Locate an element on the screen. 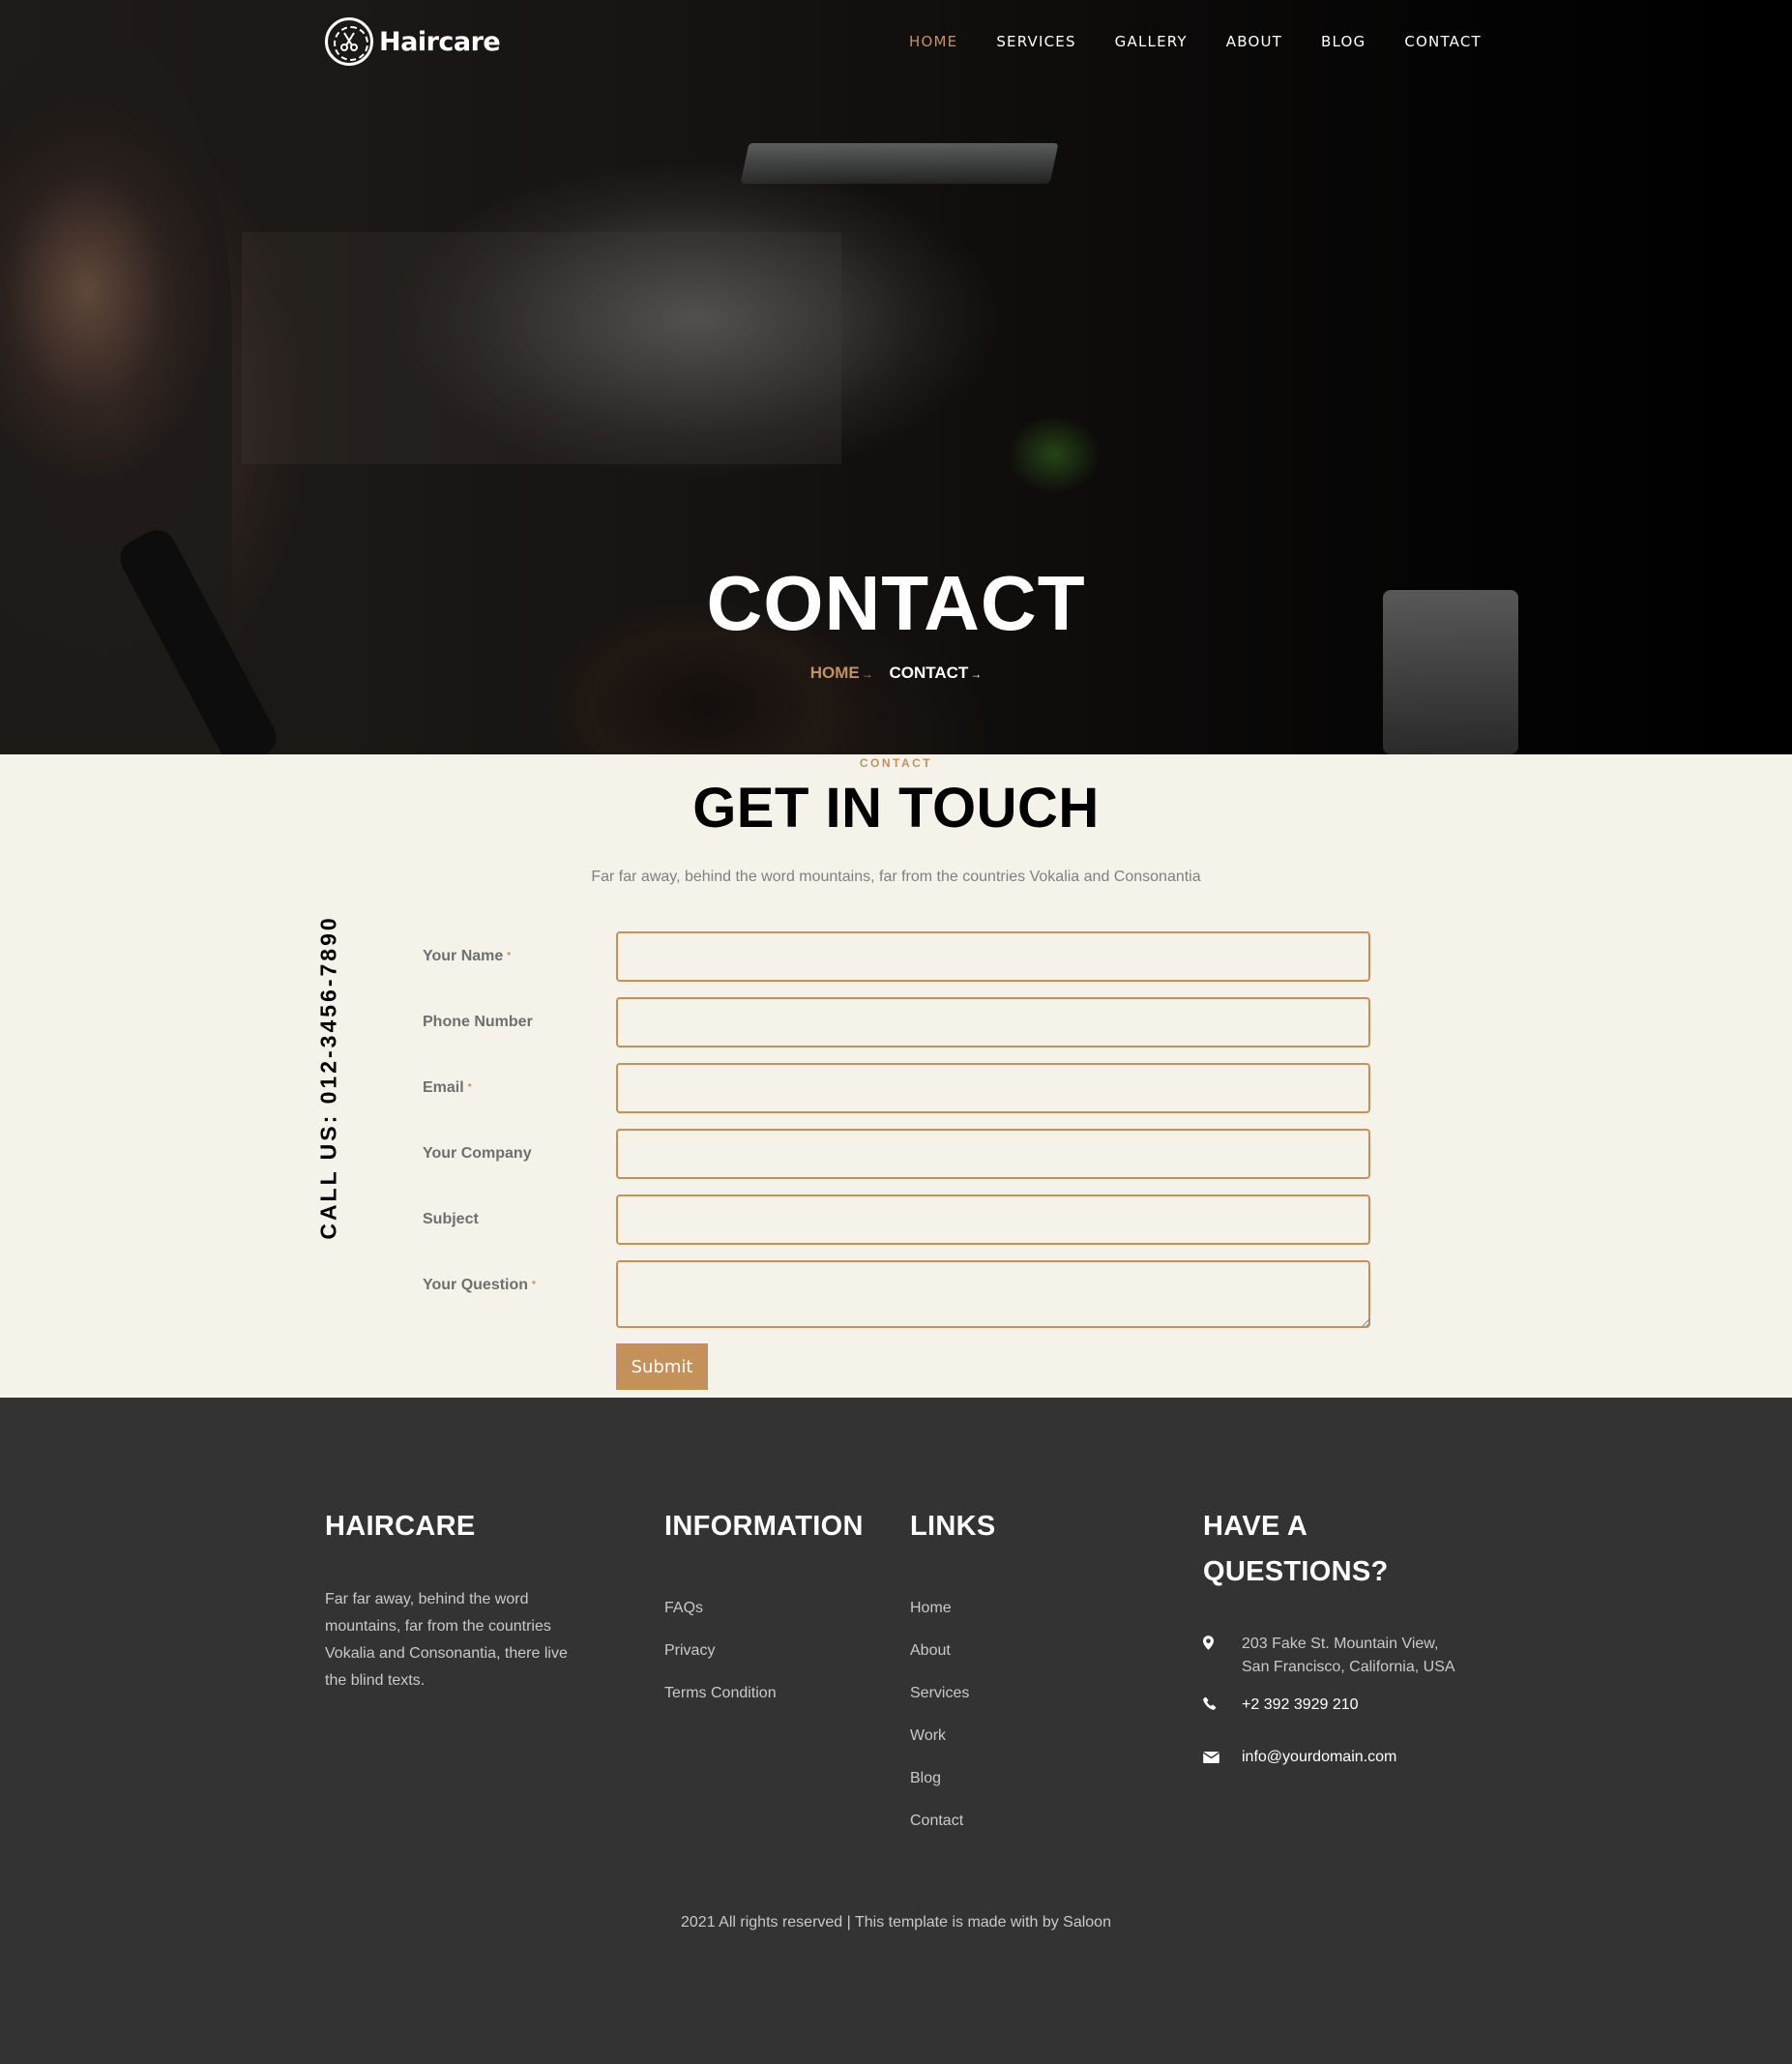 Image resolution: width=1792 pixels, height=2064 pixels. footer-address-line2: San Francisco, California, USA is located at coordinates (1349, 1667).